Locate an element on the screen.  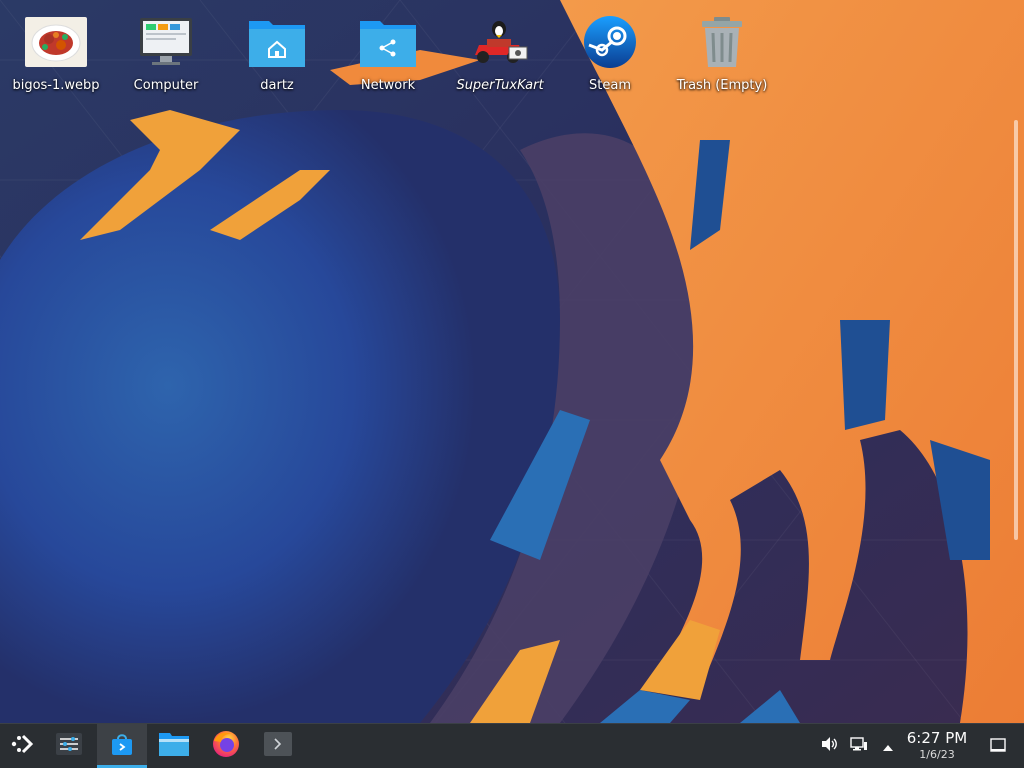
desktop-icon-dartz: dartz is located at coordinates (277, 55).